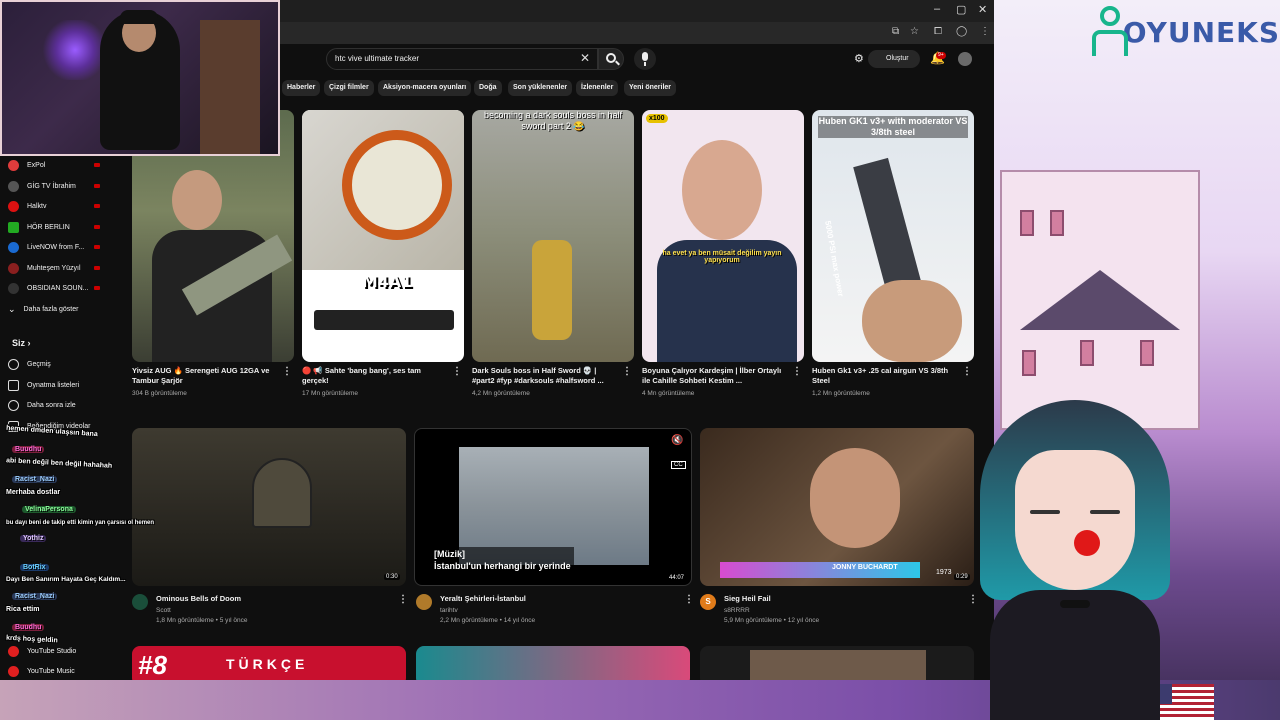 The height and width of the screenshot is (720, 1280). What do you see at coordinates (708, 602) in the screenshot?
I see `channel-avatar: S` at bounding box center [708, 602].